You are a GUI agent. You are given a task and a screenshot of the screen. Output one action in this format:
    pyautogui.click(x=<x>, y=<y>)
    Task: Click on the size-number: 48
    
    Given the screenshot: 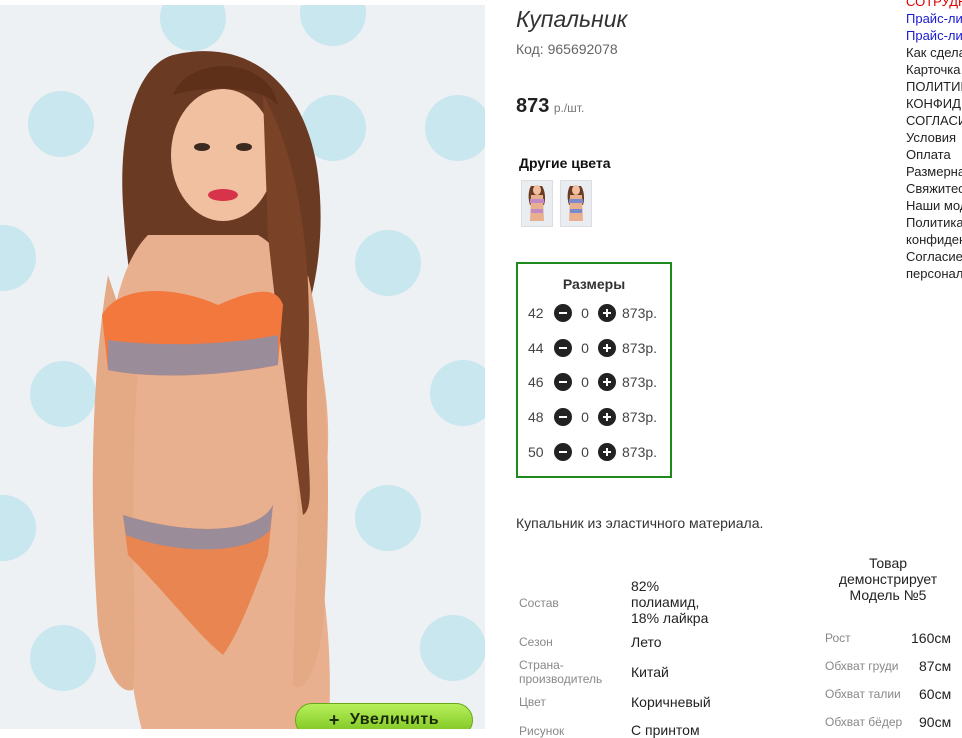 What is the action you would take?
    pyautogui.click(x=536, y=417)
    